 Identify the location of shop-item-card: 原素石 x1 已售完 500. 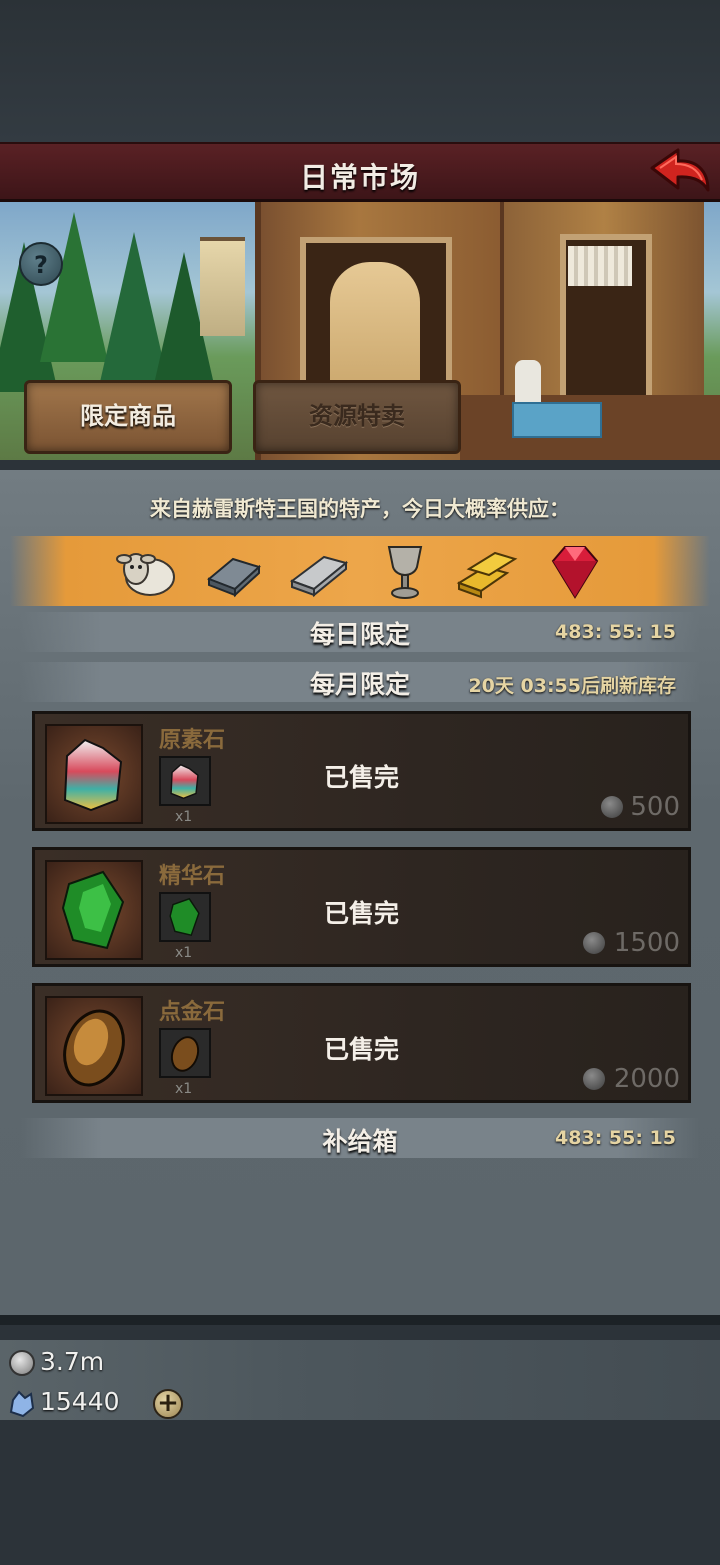
(361, 771).